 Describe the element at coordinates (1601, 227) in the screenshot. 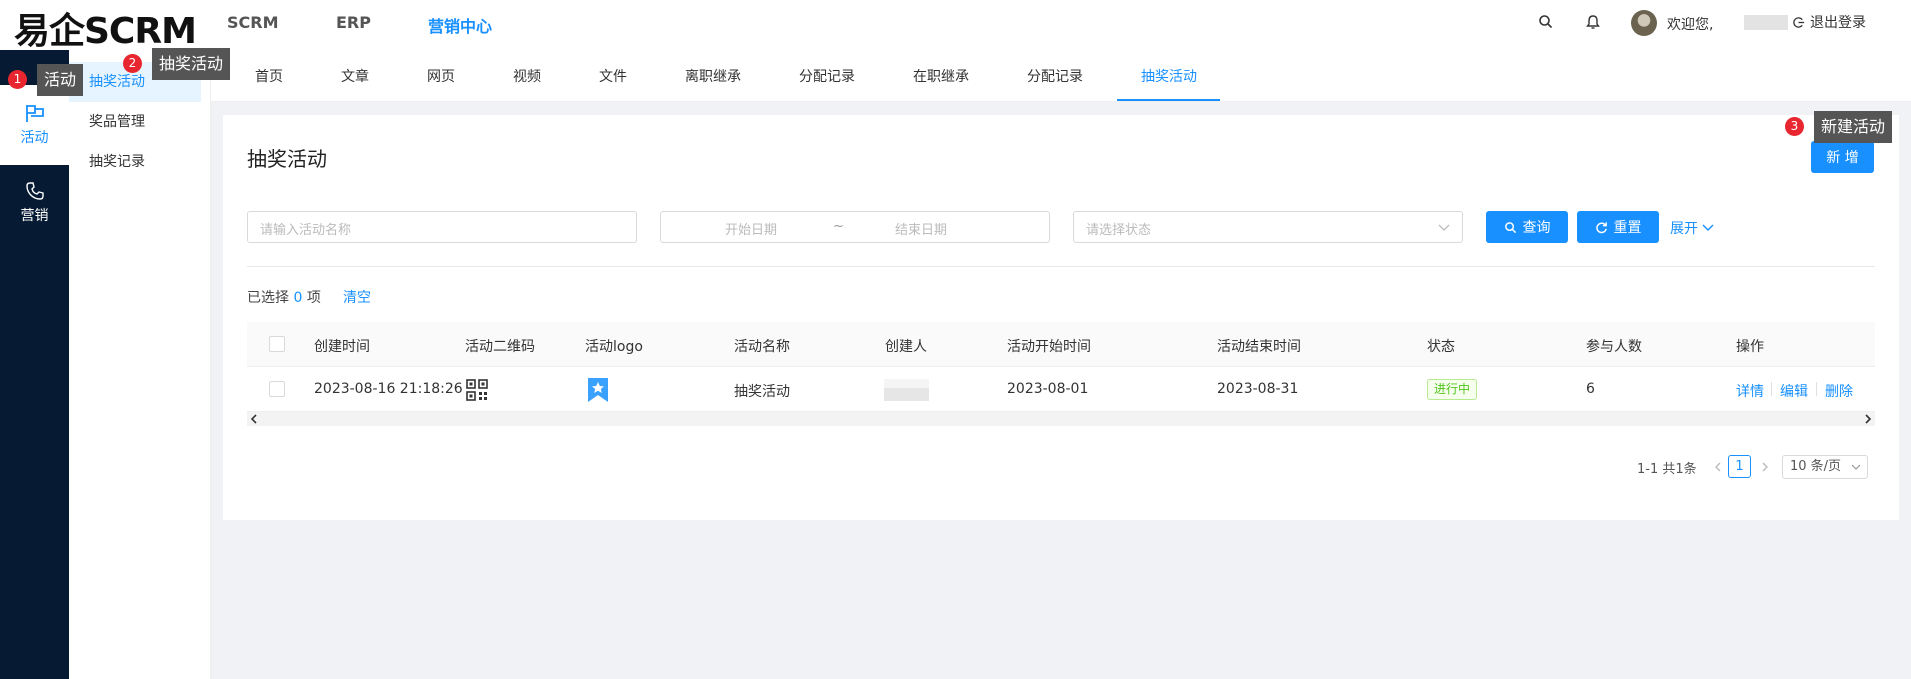

I see `refresh-icon` at that location.